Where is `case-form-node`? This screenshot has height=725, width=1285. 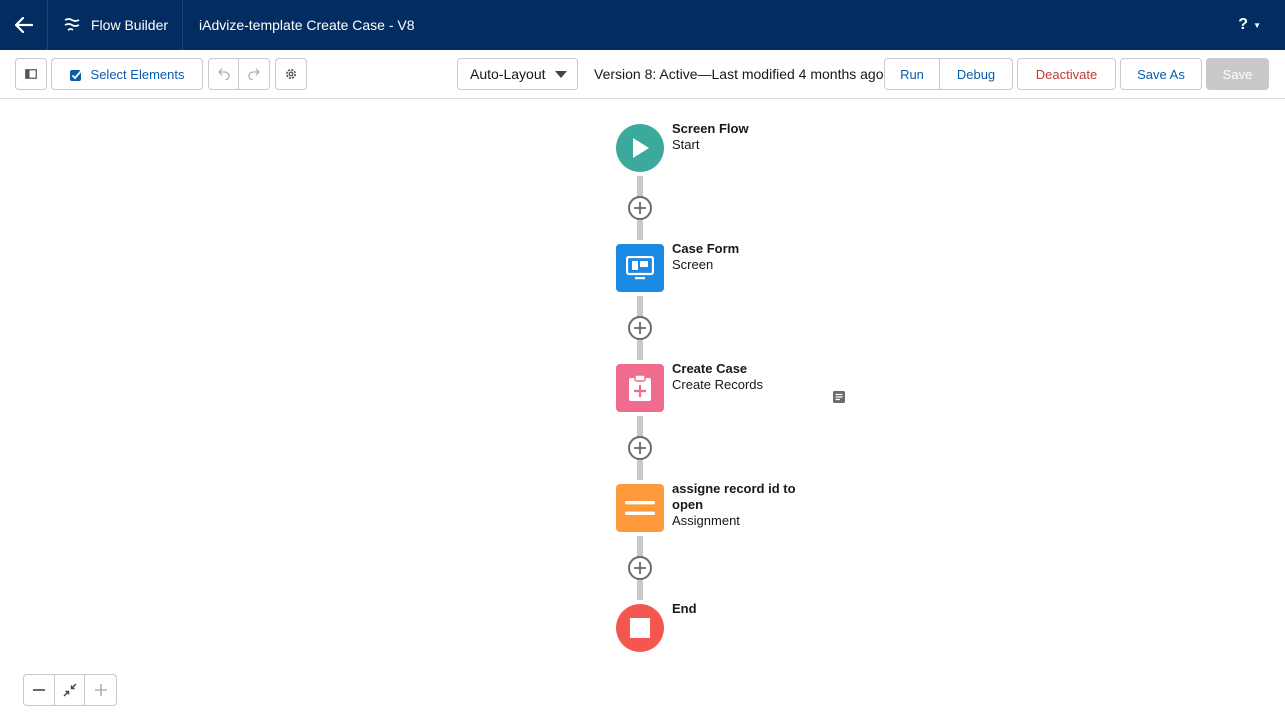
case-form-node is located at coordinates (640, 268).